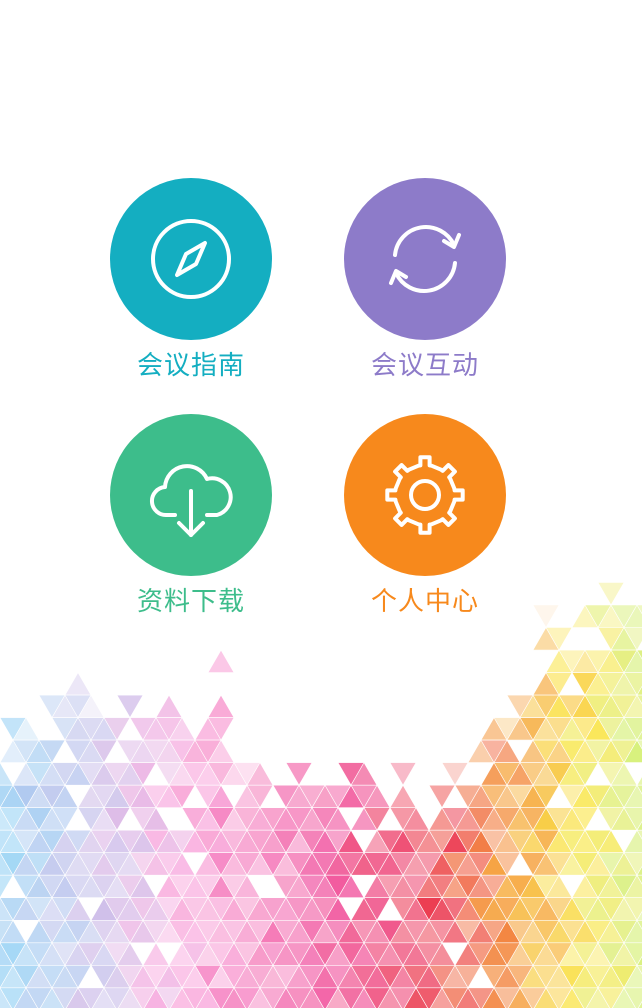 The height and width of the screenshot is (1008, 642). I want to click on cloud-download-icon, so click(191, 500).